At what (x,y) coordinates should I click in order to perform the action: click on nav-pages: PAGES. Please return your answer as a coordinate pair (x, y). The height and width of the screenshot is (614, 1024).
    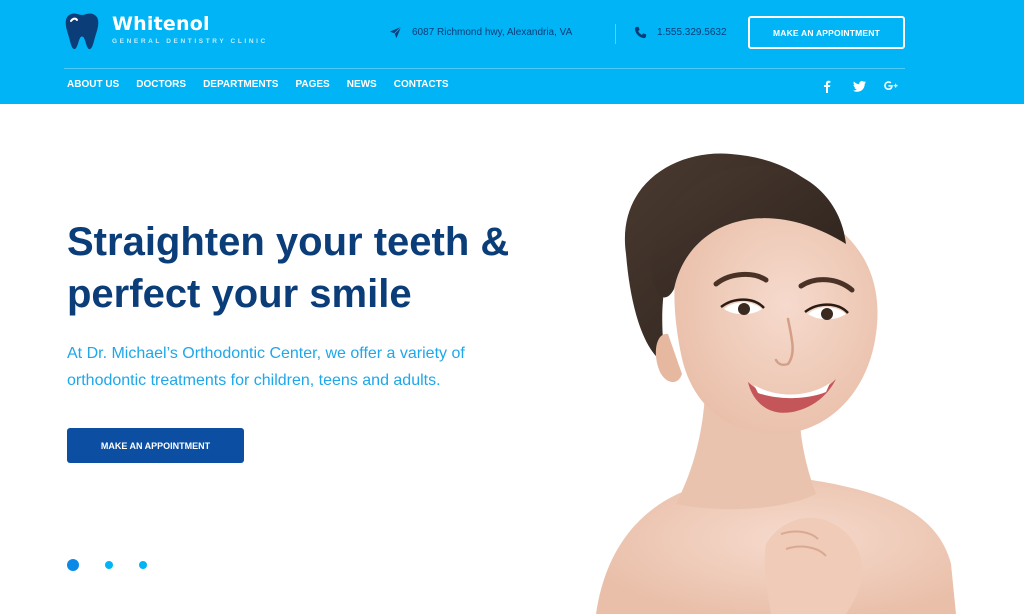
    Looking at the image, I should click on (312, 84).